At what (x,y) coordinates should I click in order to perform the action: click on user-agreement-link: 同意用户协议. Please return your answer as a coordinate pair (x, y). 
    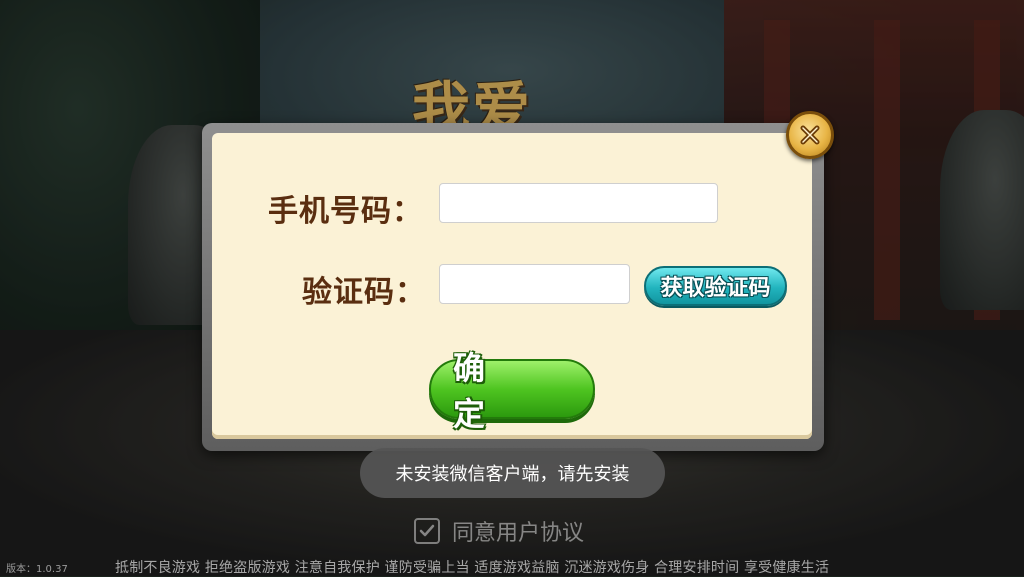
    Looking at the image, I should click on (518, 531).